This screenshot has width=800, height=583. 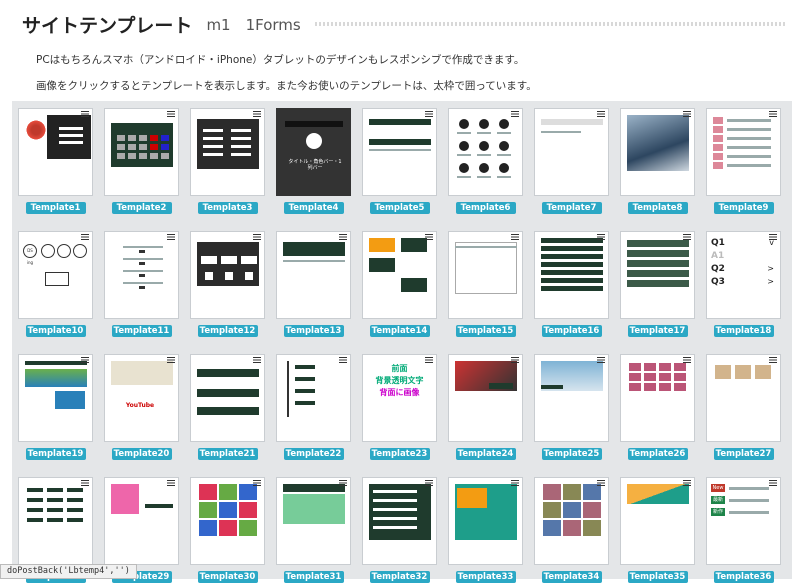 I want to click on template-label-button: Template13, so click(x=313, y=331).